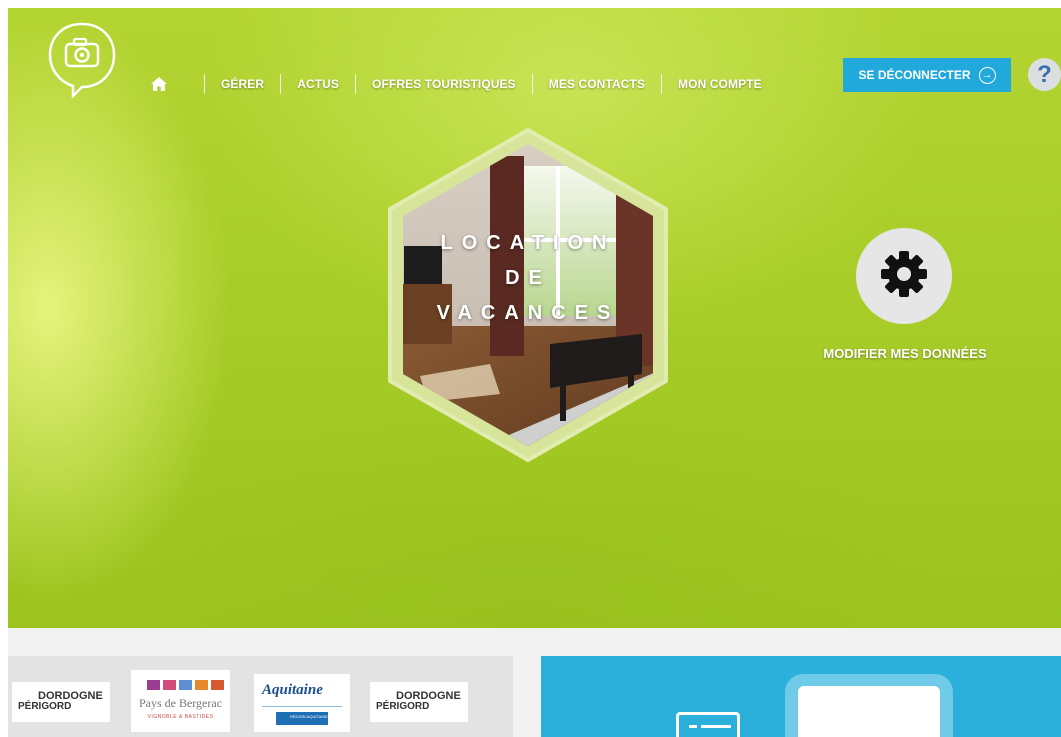 This screenshot has height=737, width=1061. What do you see at coordinates (1044, 74) in the screenshot?
I see `help-button: ?` at bounding box center [1044, 74].